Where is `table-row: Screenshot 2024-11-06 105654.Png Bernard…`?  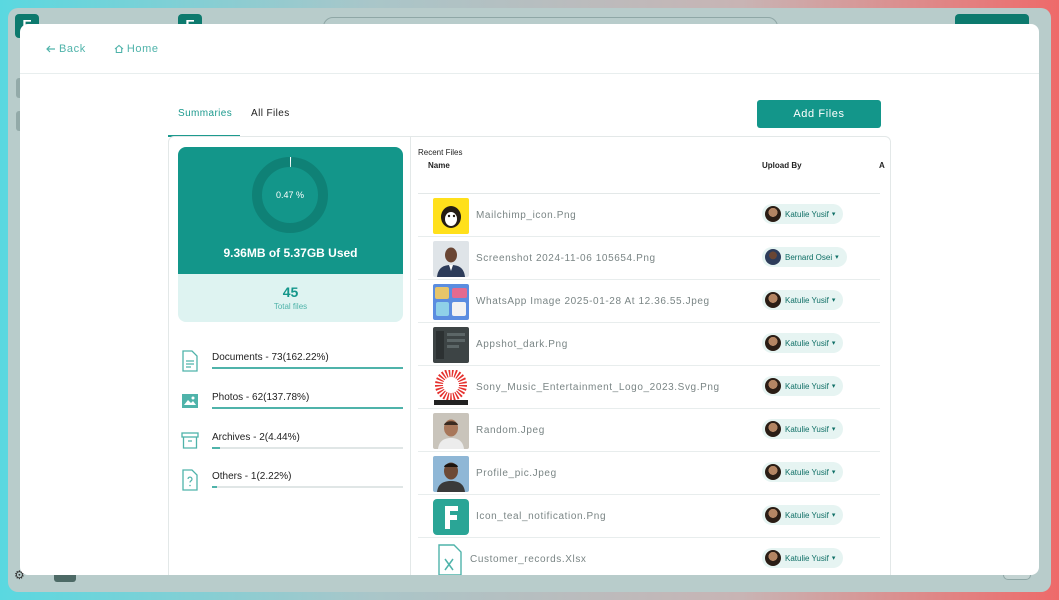
table-row: Screenshot 2024-11-06 105654.Png Bernard… is located at coordinates (649, 258).